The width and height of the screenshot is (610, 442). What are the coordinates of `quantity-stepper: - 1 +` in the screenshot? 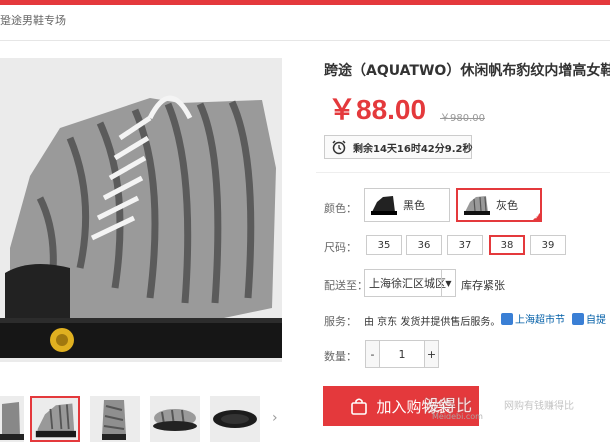 It's located at (402, 354).